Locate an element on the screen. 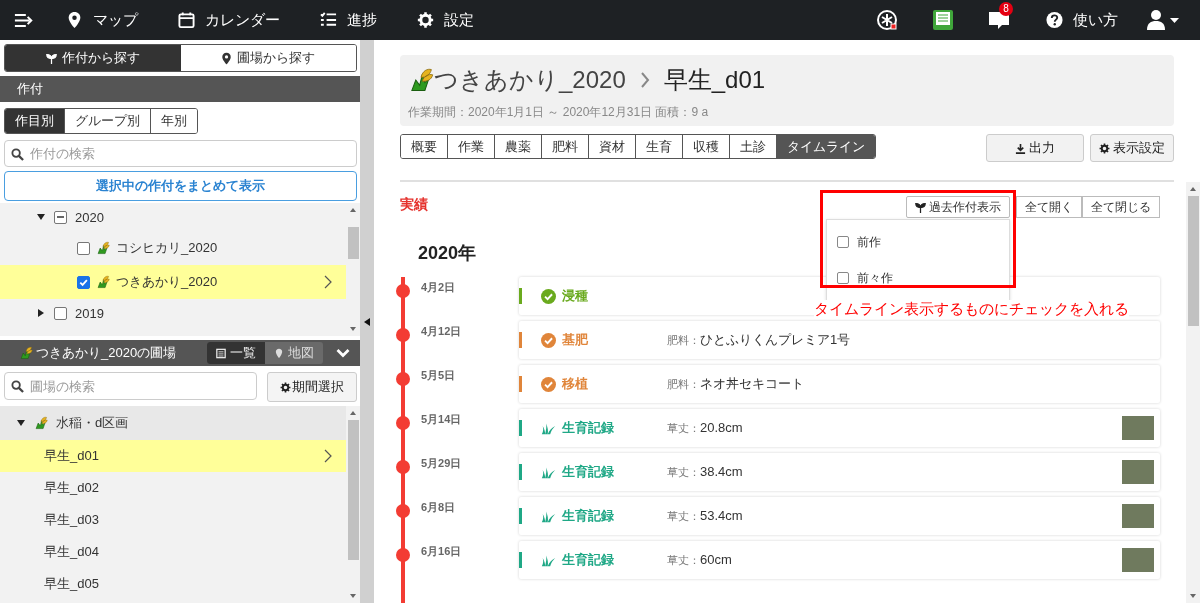 This screenshot has height=603, width=1200. field-name: 早生_d04 is located at coordinates (71, 552).